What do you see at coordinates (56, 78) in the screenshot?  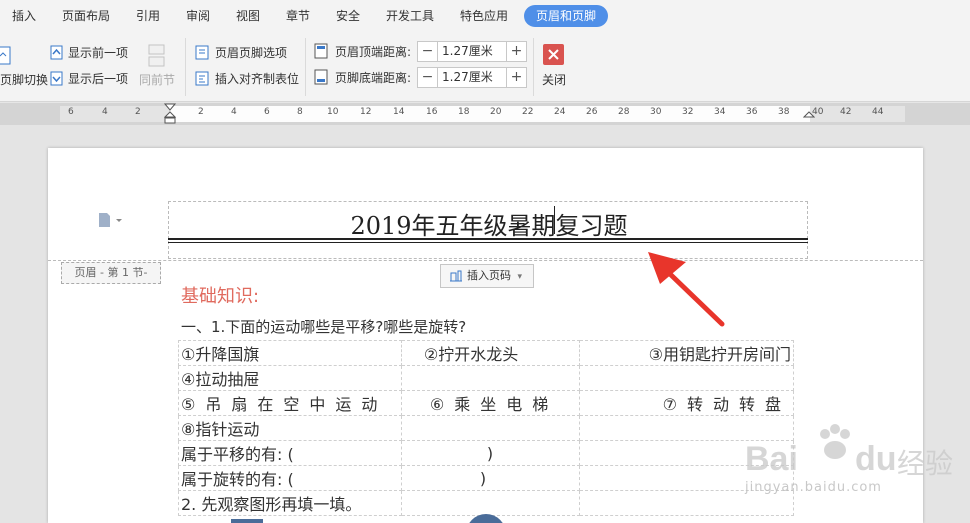 I see `show-next-icon` at bounding box center [56, 78].